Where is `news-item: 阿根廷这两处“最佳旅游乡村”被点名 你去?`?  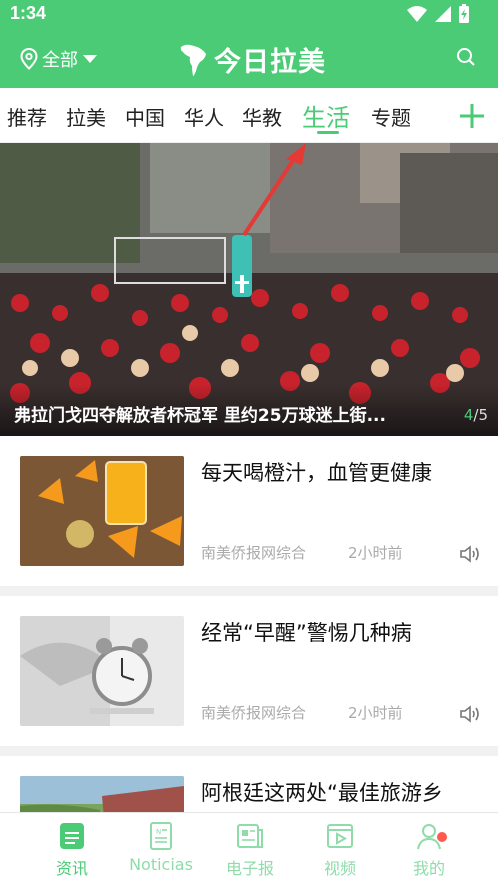 news-item: 阿根廷这两处“最佳旅游乡村”被点名 你去? is located at coordinates (249, 784).